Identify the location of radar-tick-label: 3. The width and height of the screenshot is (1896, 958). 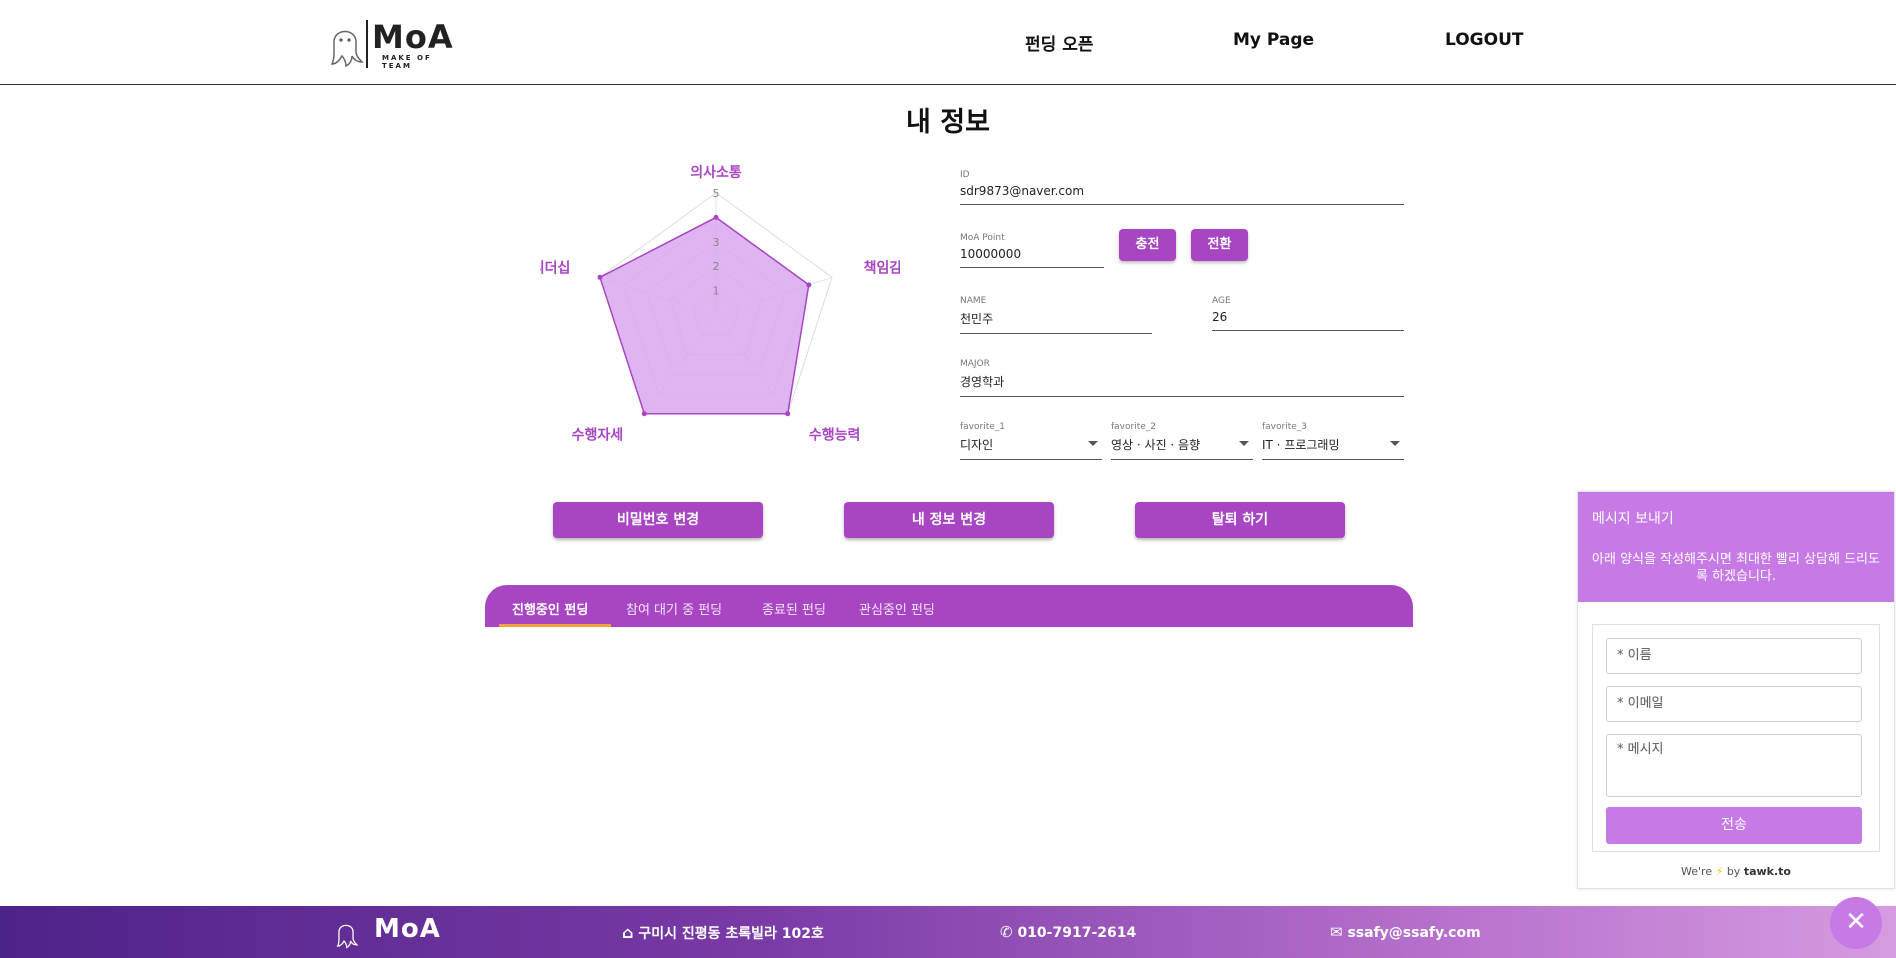
(716, 242).